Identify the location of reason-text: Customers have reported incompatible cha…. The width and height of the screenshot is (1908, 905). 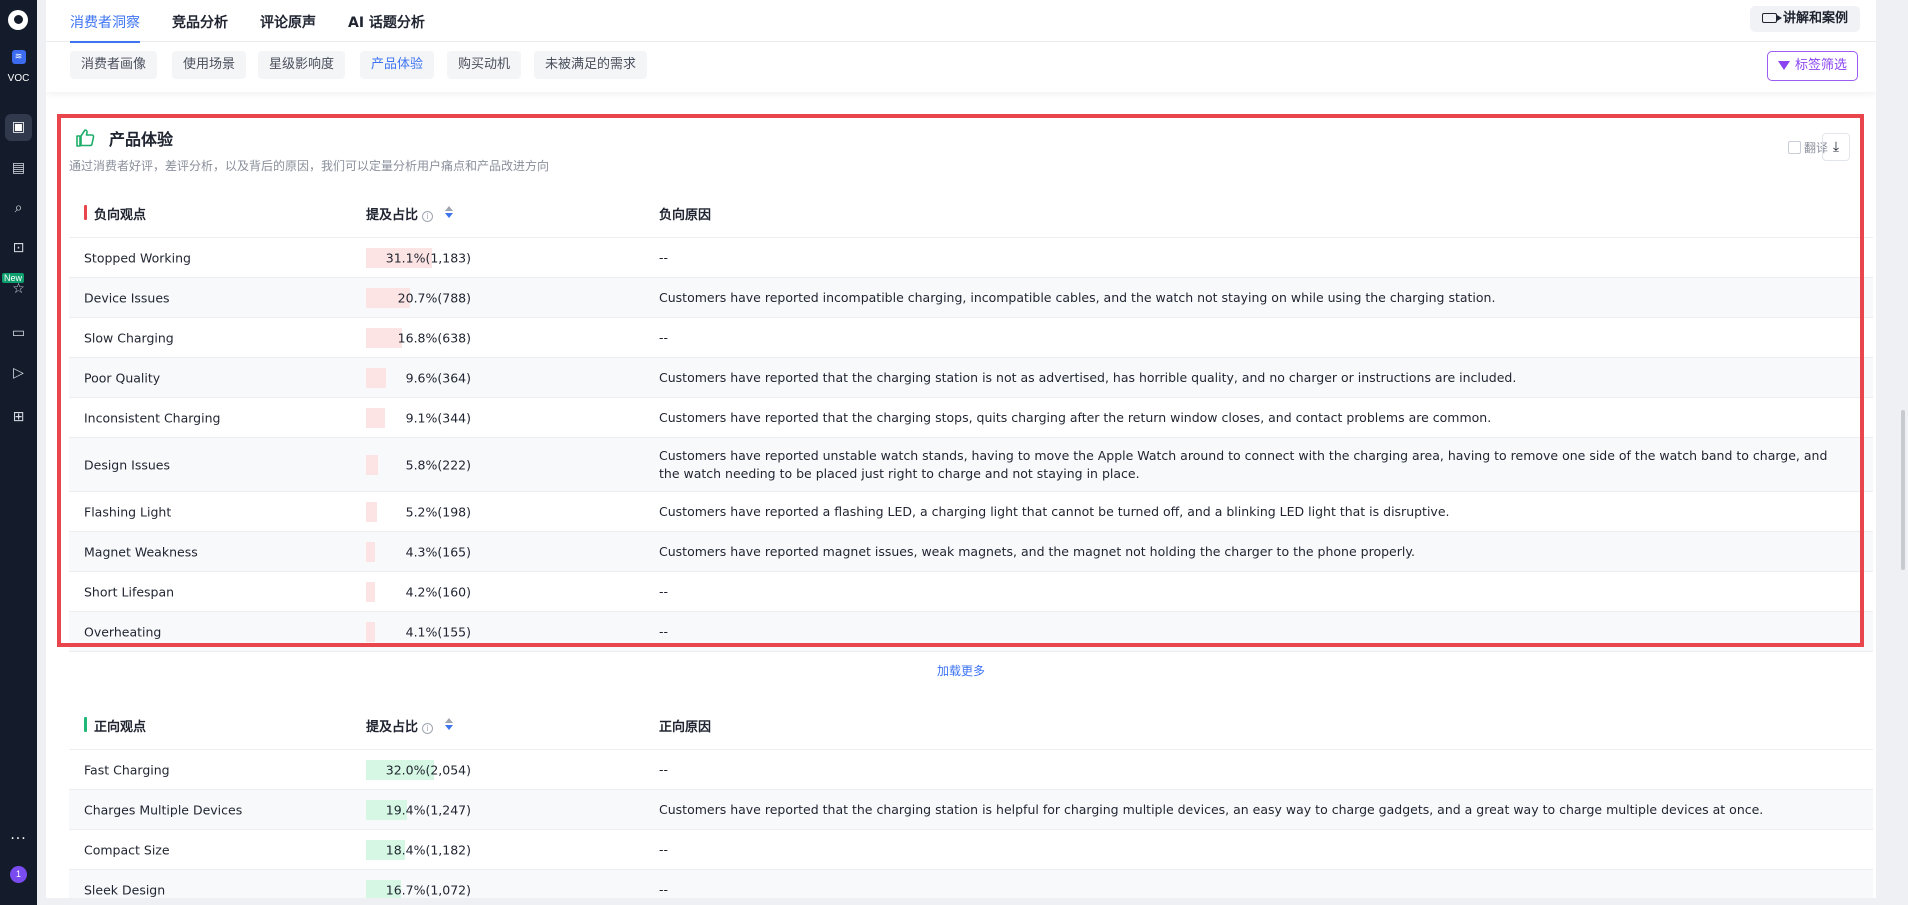
(1077, 297).